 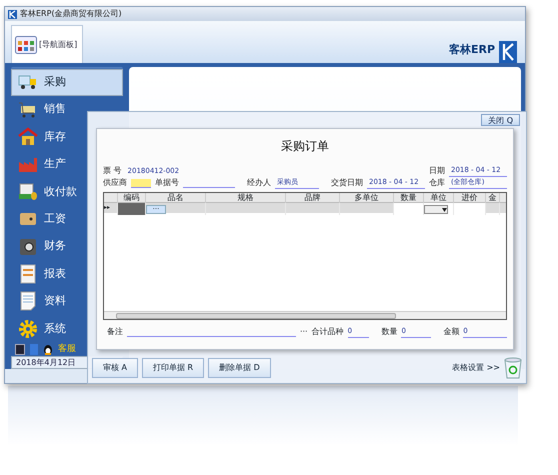 What do you see at coordinates (436, 209) in the screenshot?
I see `unit-dropdown` at bounding box center [436, 209].